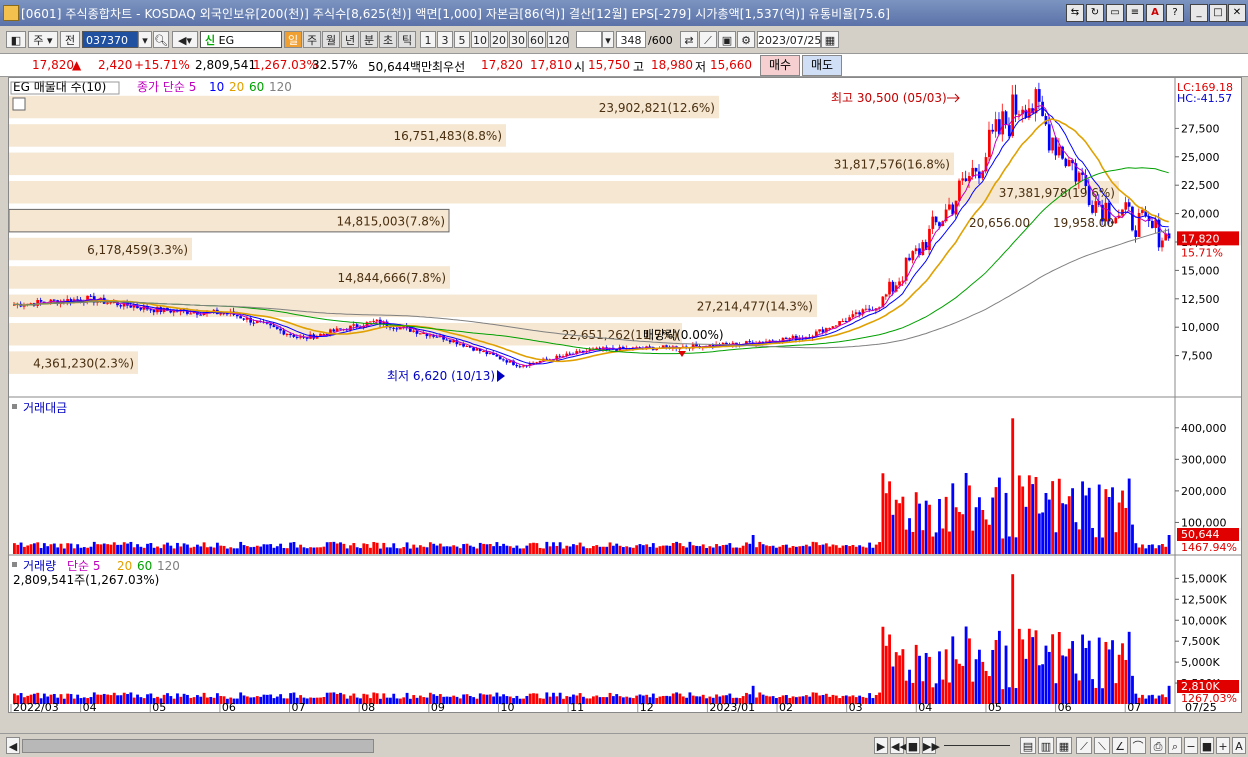  I want to click on window-icon: ▭, so click(1115, 13).